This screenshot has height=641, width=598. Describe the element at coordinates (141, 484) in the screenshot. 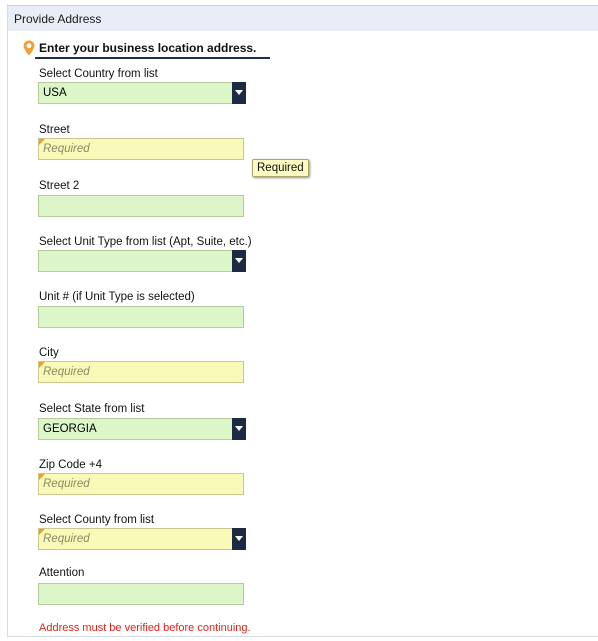

I see `zip-input: Required` at that location.